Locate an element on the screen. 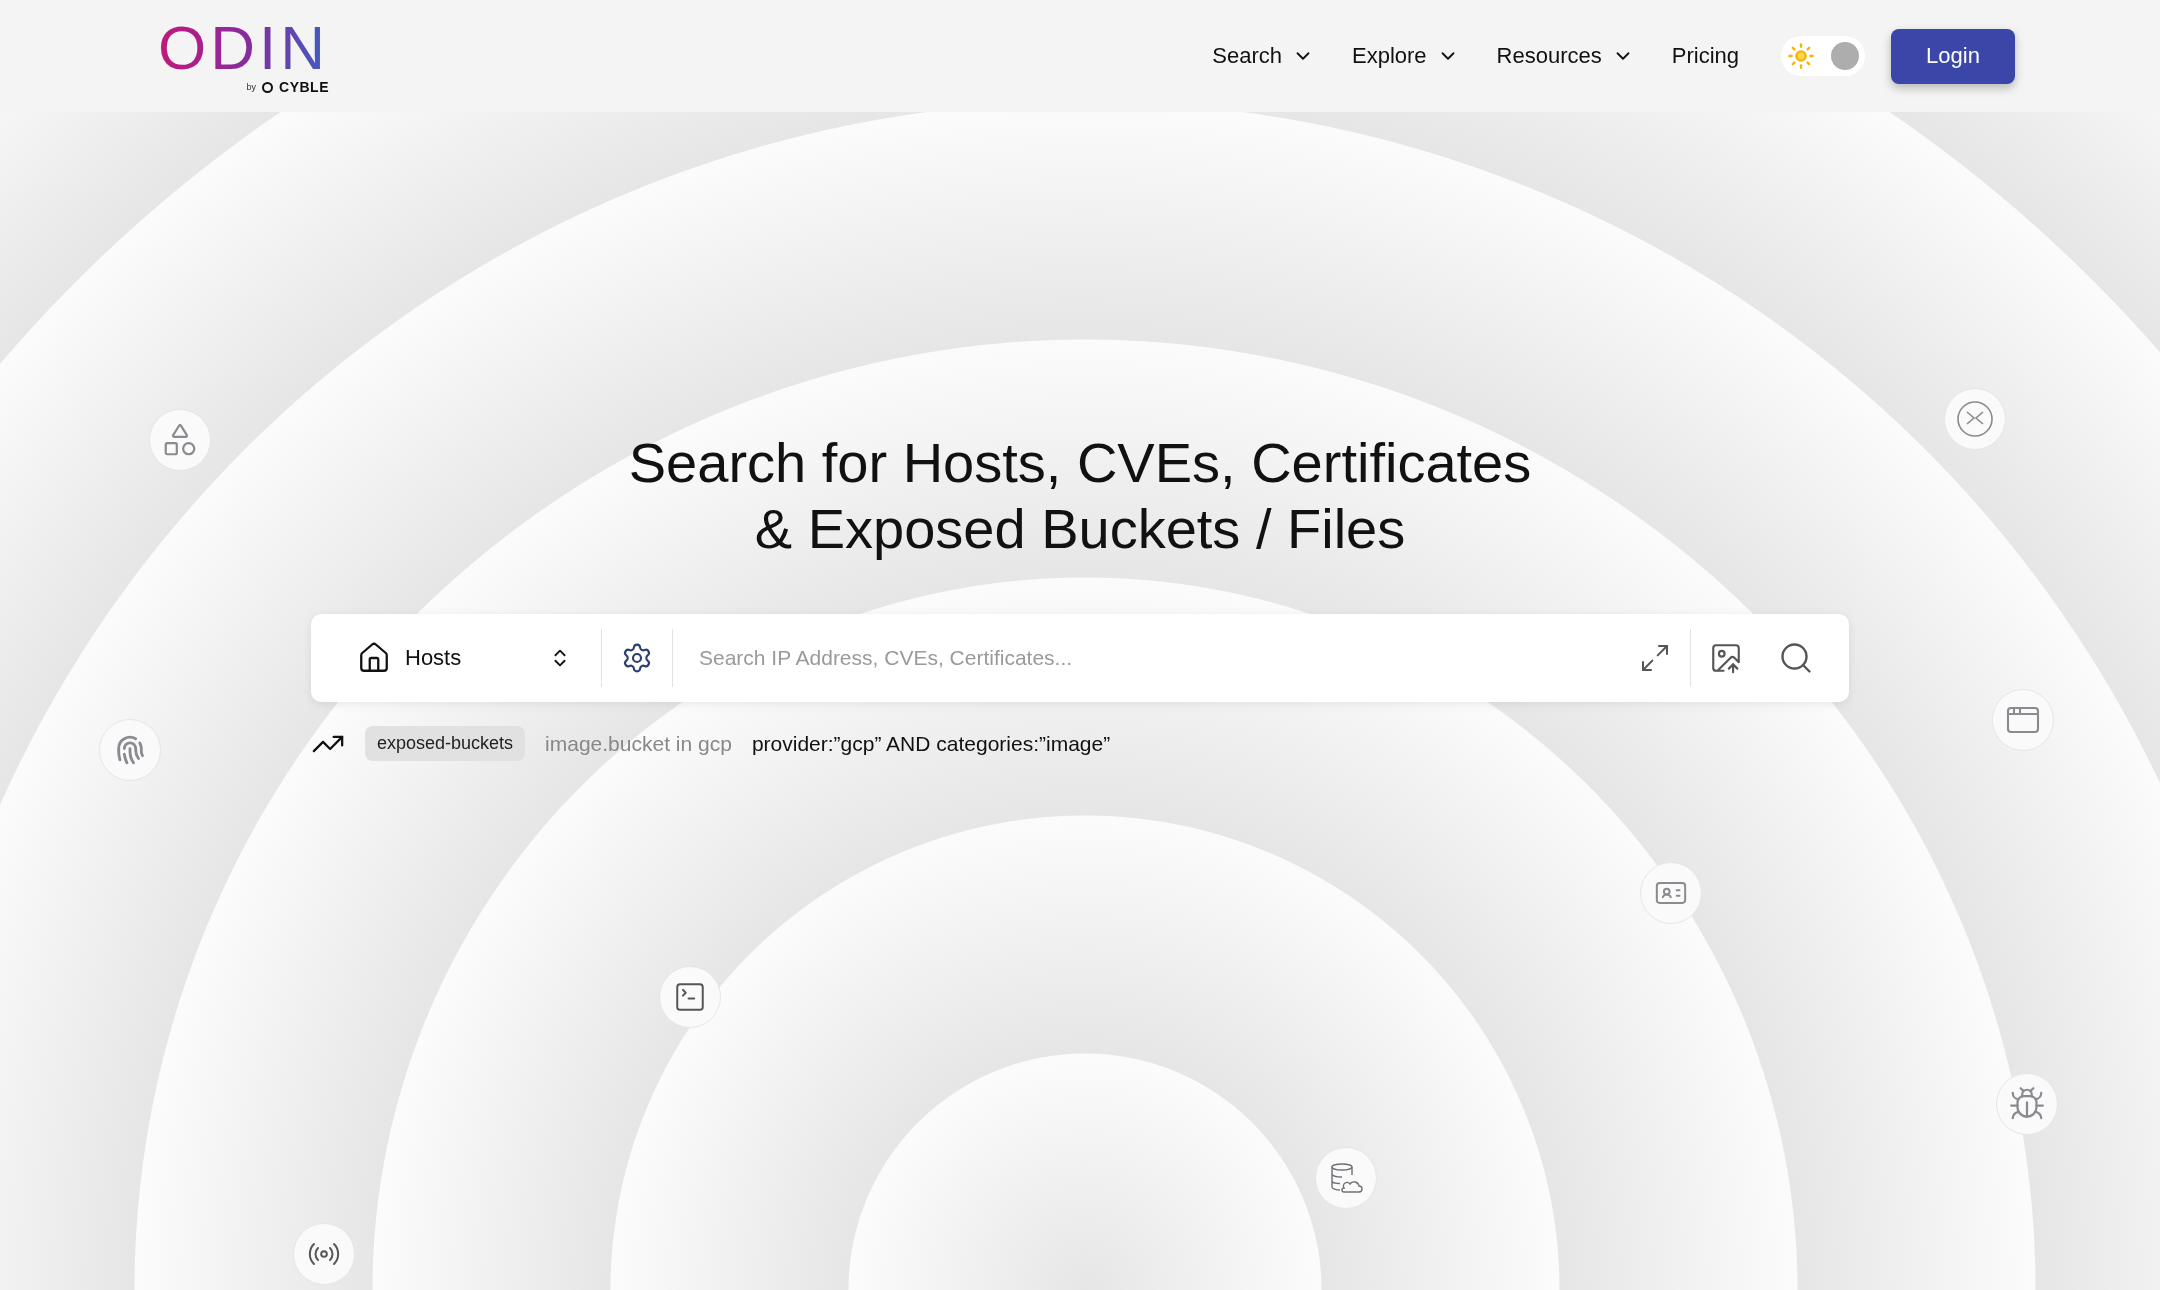 Image resolution: width=2160 pixels, height=1290 pixels. sun-icon is located at coordinates (1801, 56).